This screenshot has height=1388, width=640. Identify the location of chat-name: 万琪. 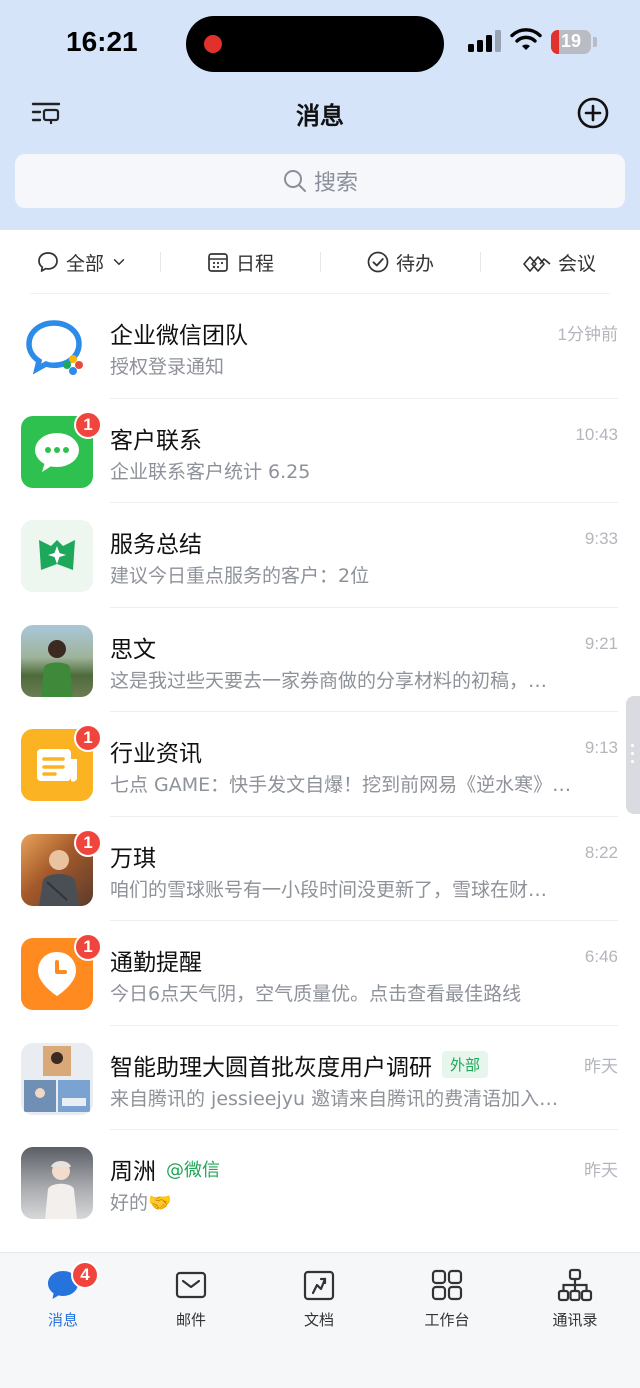
(133, 856).